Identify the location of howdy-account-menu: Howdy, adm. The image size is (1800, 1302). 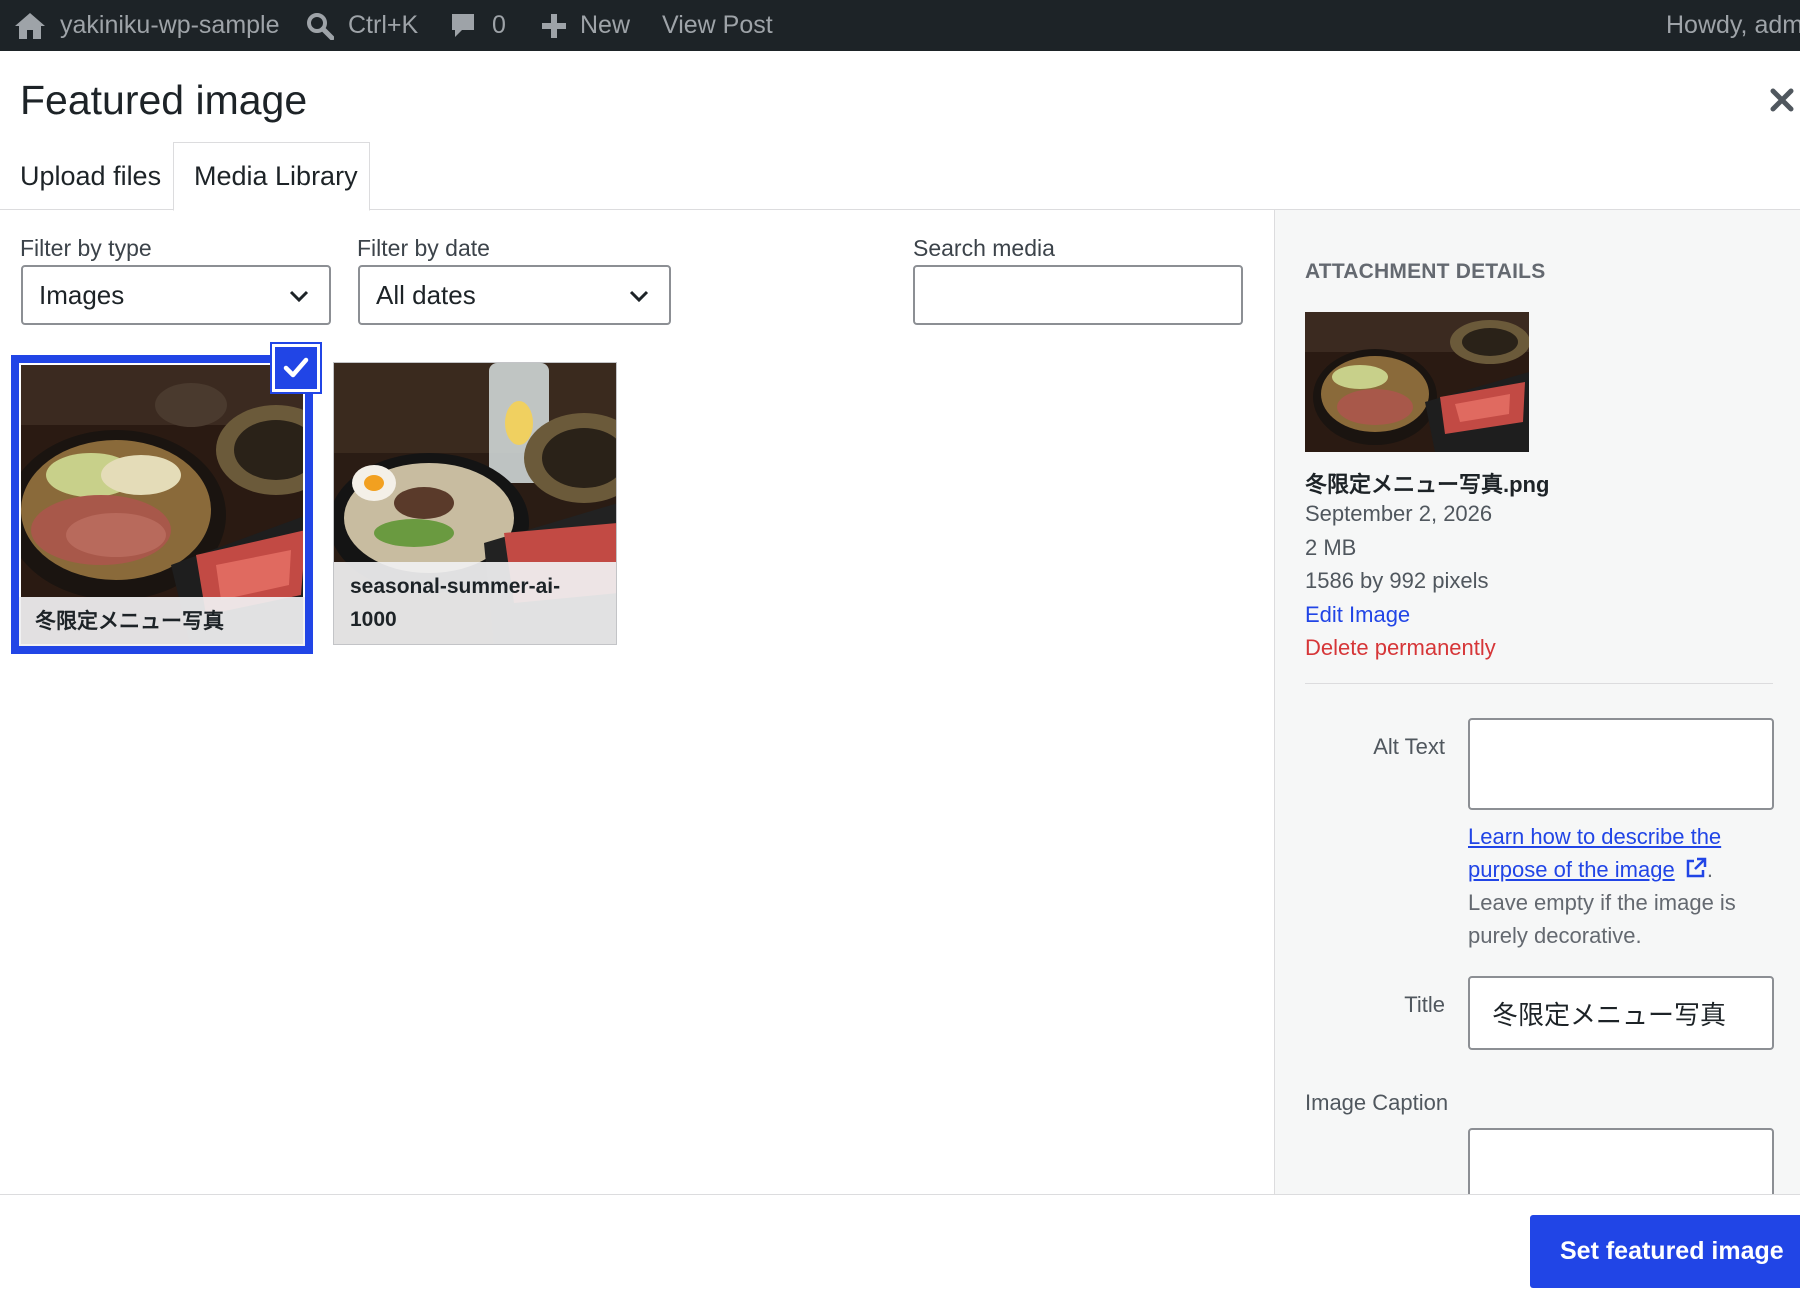
(1733, 25).